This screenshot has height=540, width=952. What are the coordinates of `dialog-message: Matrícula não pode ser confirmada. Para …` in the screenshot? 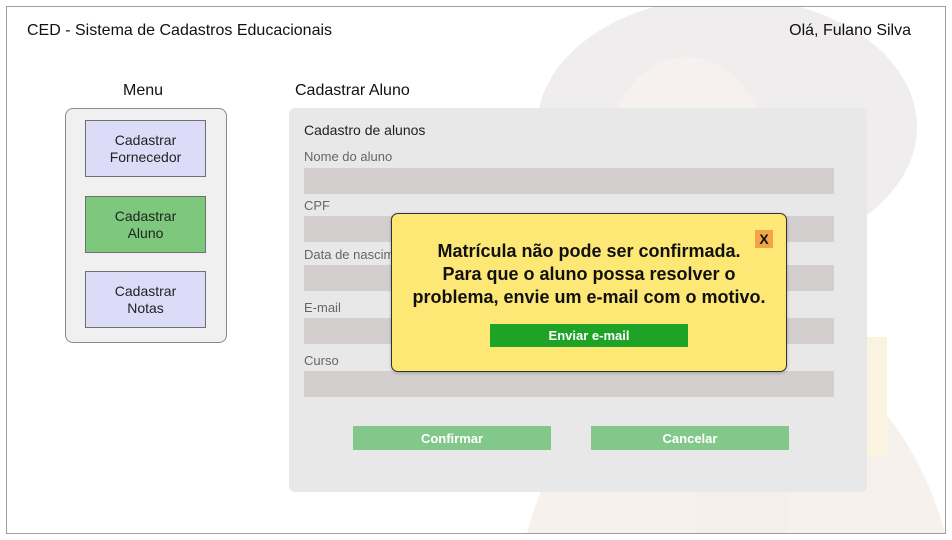 It's located at (589, 274).